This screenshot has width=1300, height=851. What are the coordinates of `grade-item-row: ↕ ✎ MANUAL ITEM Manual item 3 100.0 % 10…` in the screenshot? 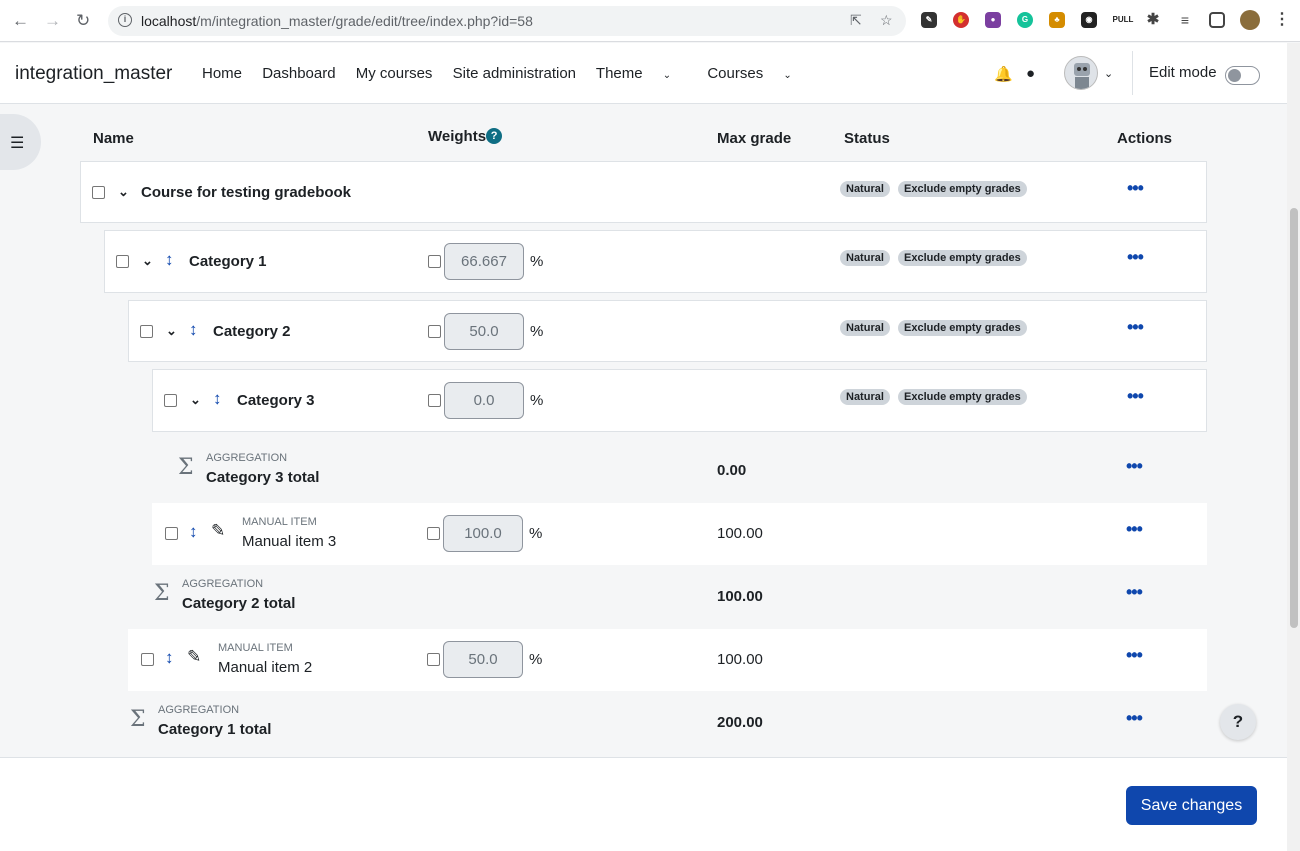 It's located at (679, 534).